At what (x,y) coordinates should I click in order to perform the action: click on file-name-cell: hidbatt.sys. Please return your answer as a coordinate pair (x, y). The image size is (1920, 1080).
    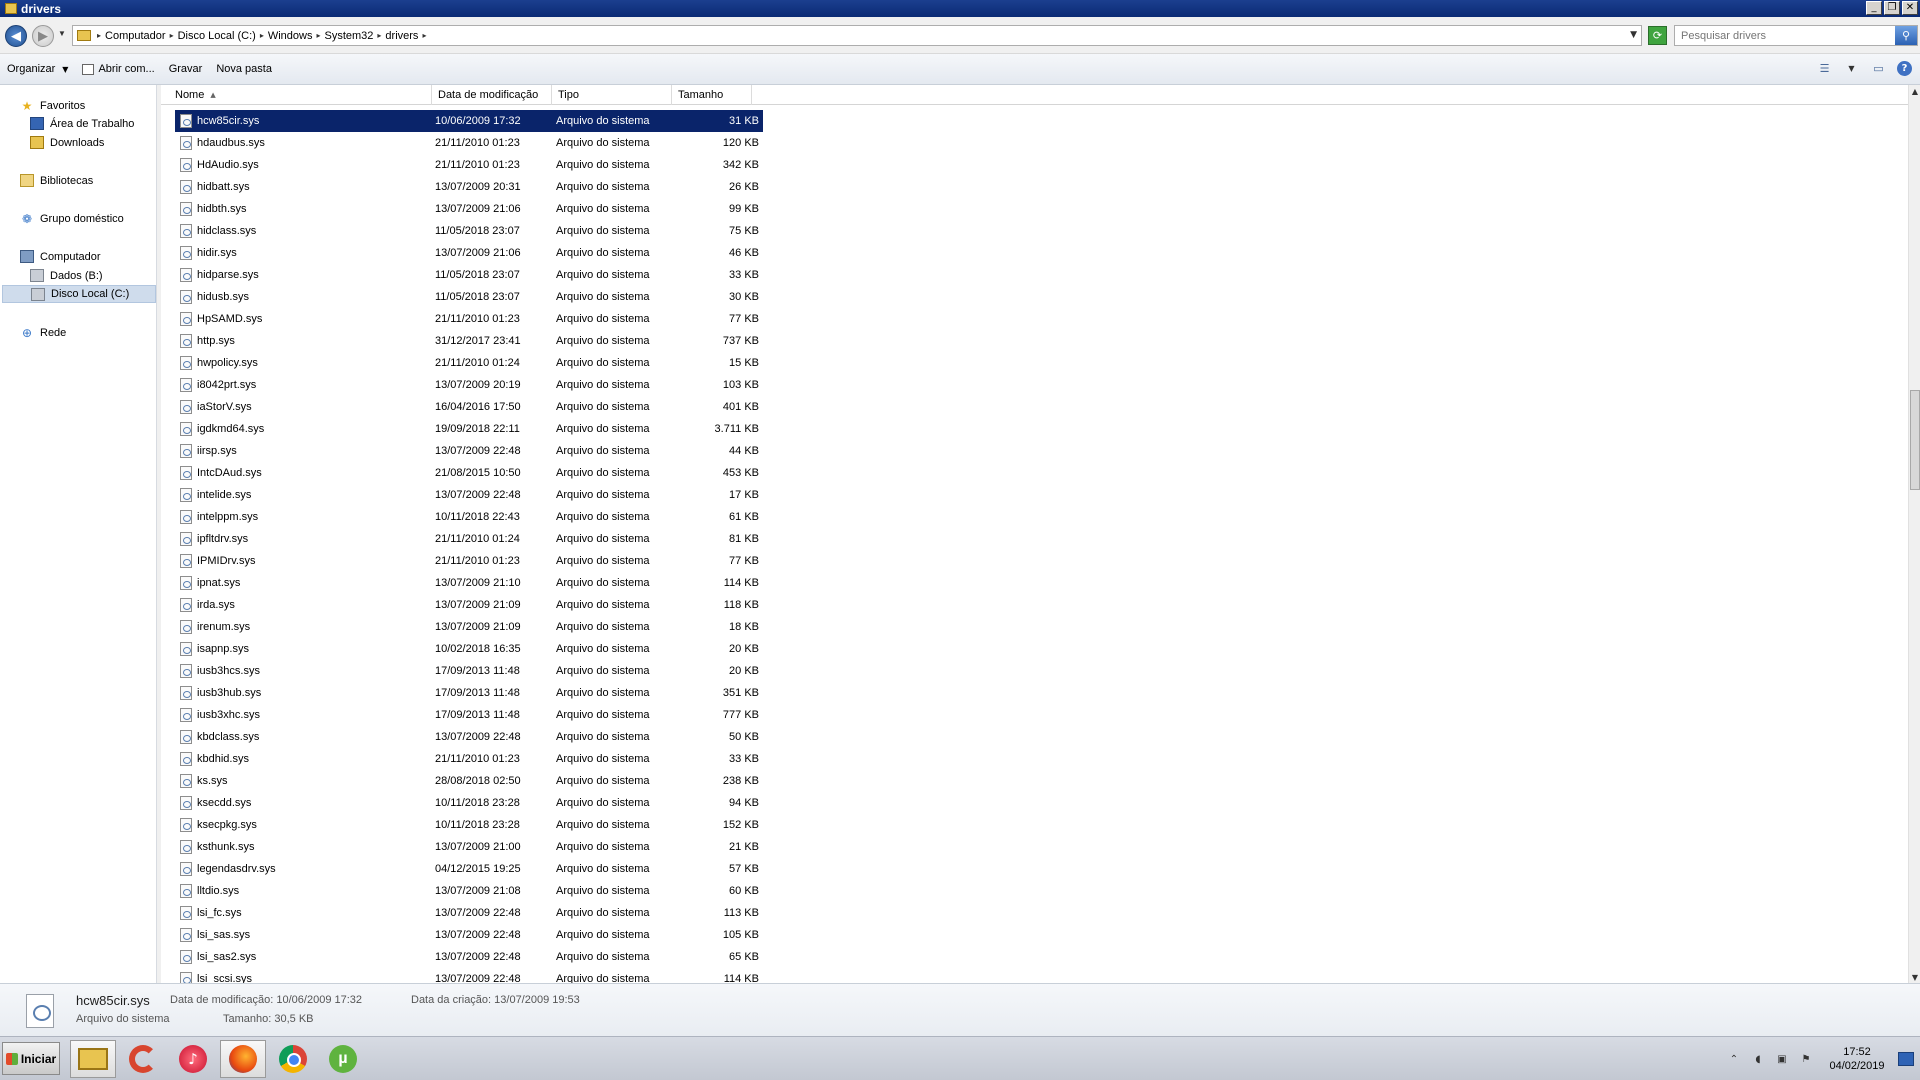
    Looking at the image, I should click on (280, 187).